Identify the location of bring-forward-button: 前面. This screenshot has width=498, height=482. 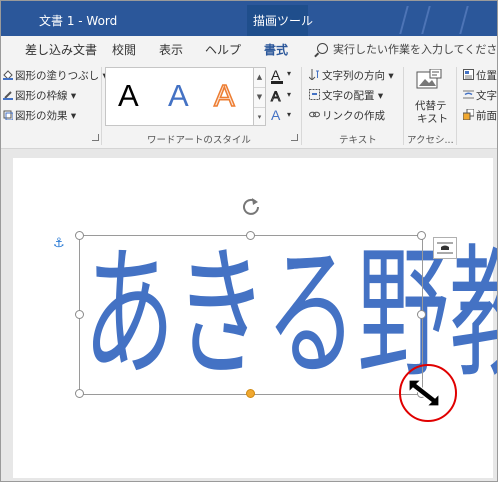
(479, 115).